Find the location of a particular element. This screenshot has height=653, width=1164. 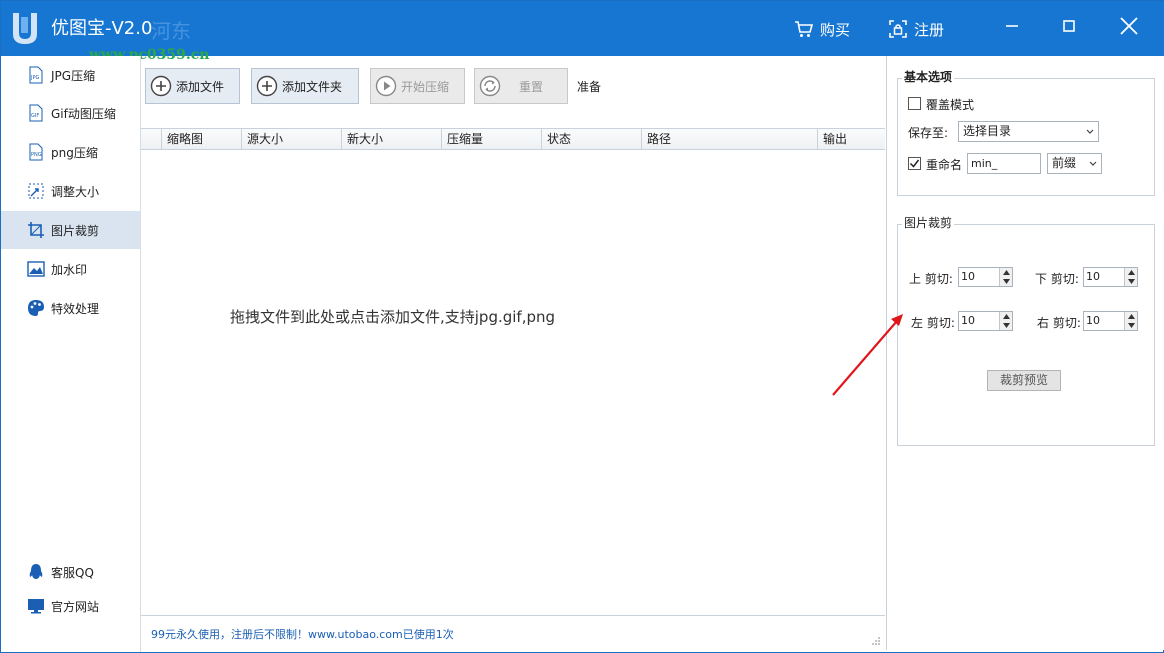

play-circle-icon is located at coordinates (386, 86).